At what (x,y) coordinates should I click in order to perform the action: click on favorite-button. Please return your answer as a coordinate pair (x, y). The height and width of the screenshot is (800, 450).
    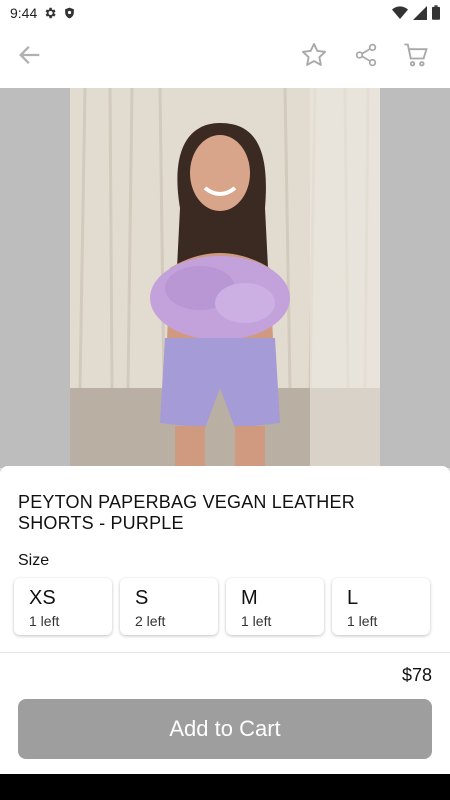
    Looking at the image, I should click on (314, 57).